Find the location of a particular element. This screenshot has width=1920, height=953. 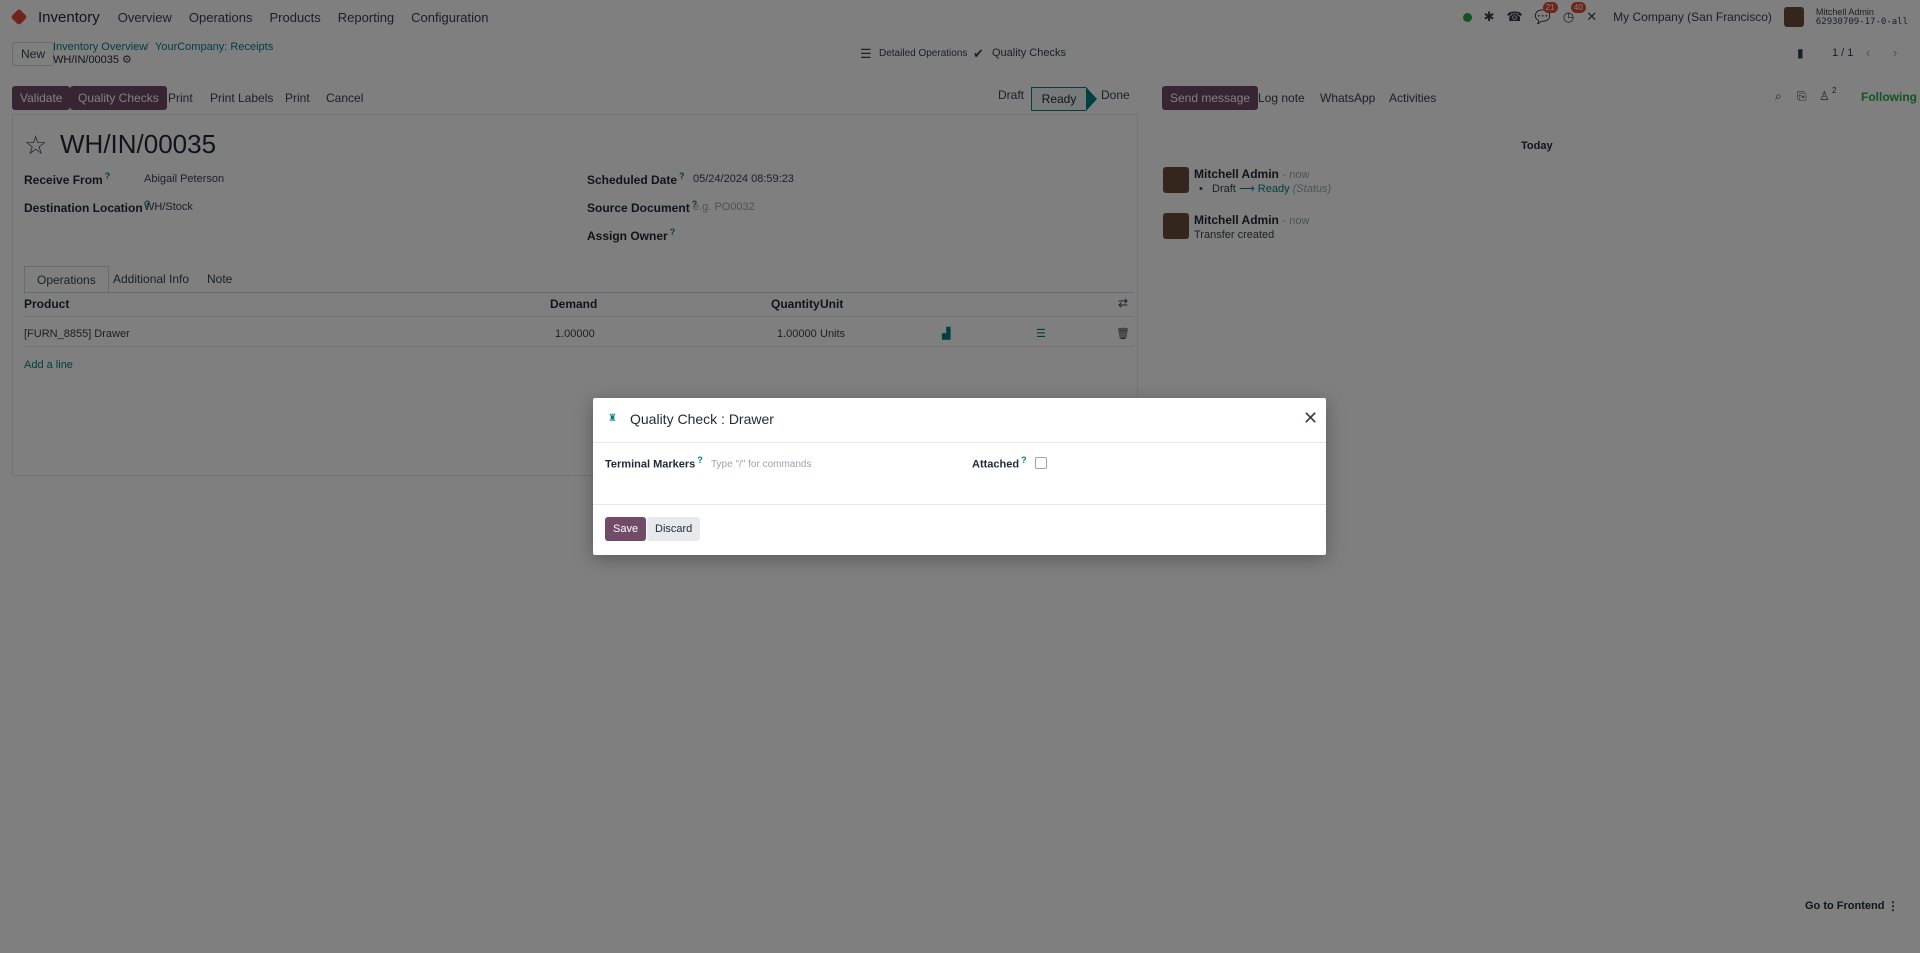

terminal-markers-label: Terminal Markers? is located at coordinates (654, 463).